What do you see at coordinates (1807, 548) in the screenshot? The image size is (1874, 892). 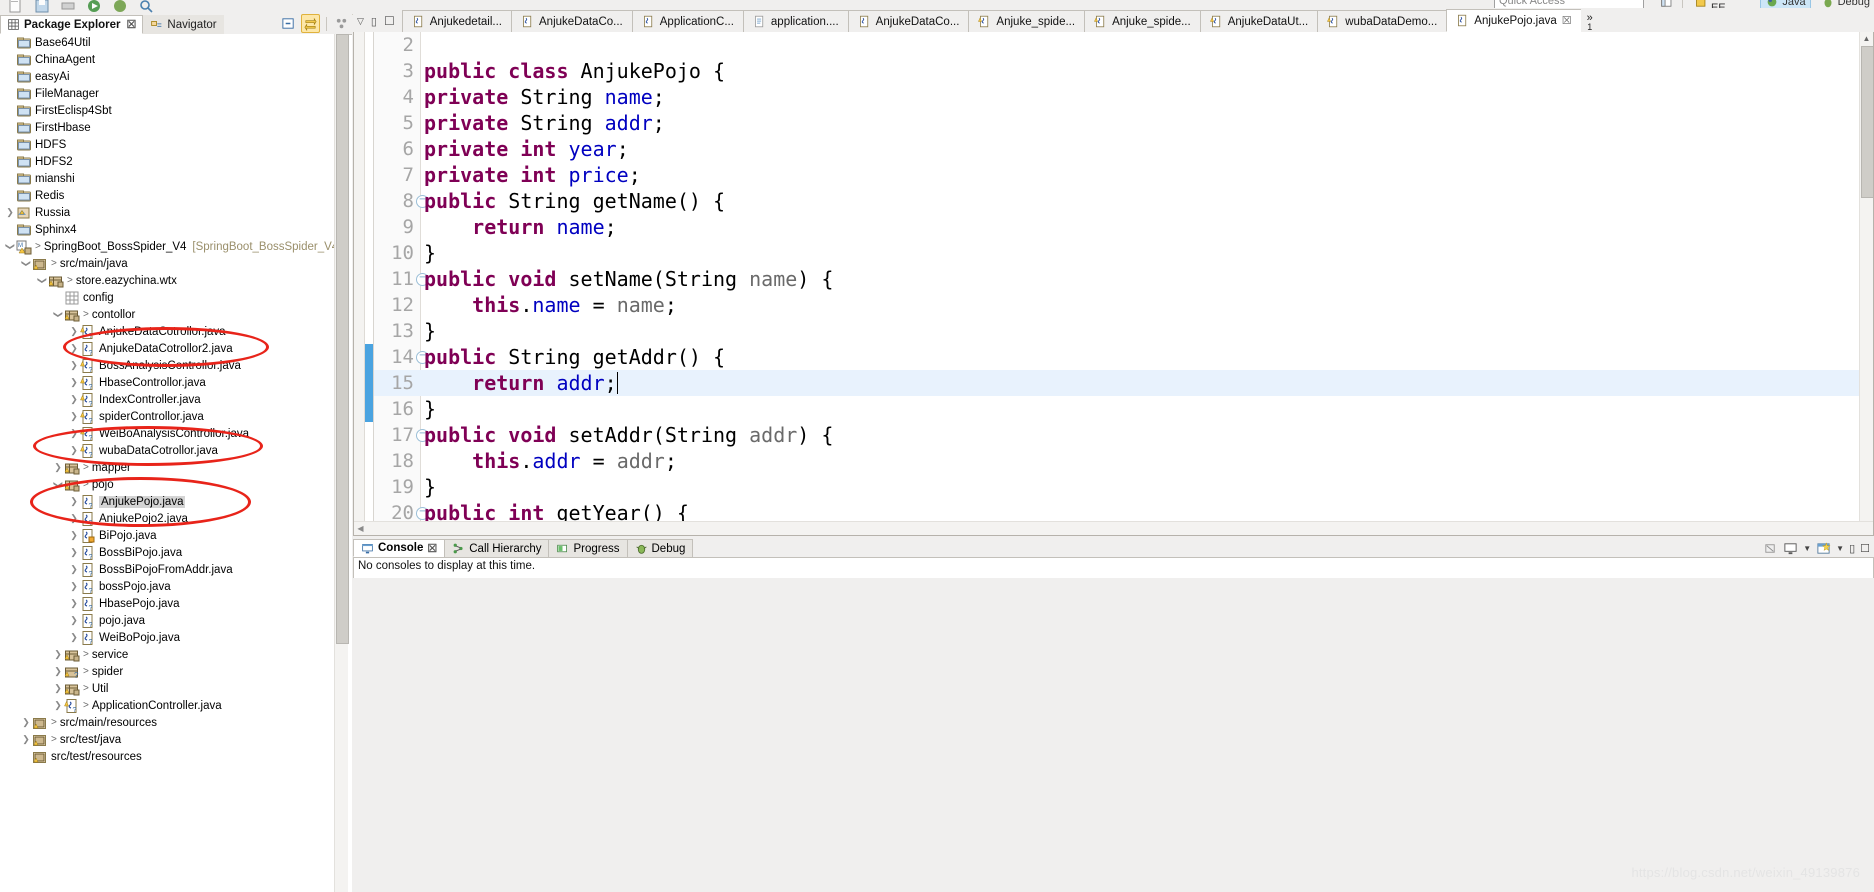 I see `display-selected-console-dropdown-icon: ▼` at bounding box center [1807, 548].